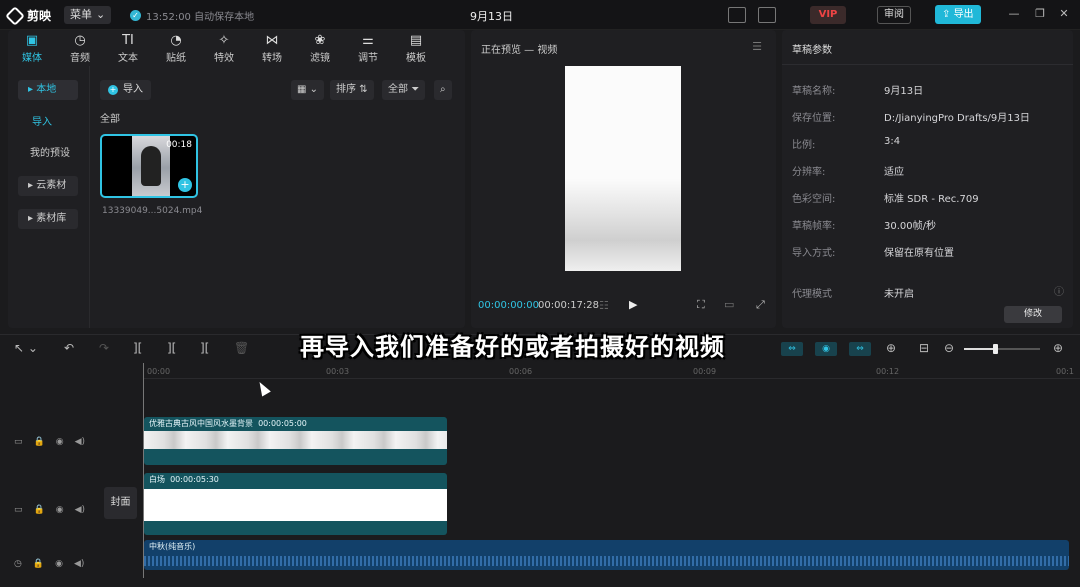 The height and width of the screenshot is (587, 1080). What do you see at coordinates (26, 348) in the screenshot?
I see `select-cursor-icon: ↖ ⌄` at bounding box center [26, 348].